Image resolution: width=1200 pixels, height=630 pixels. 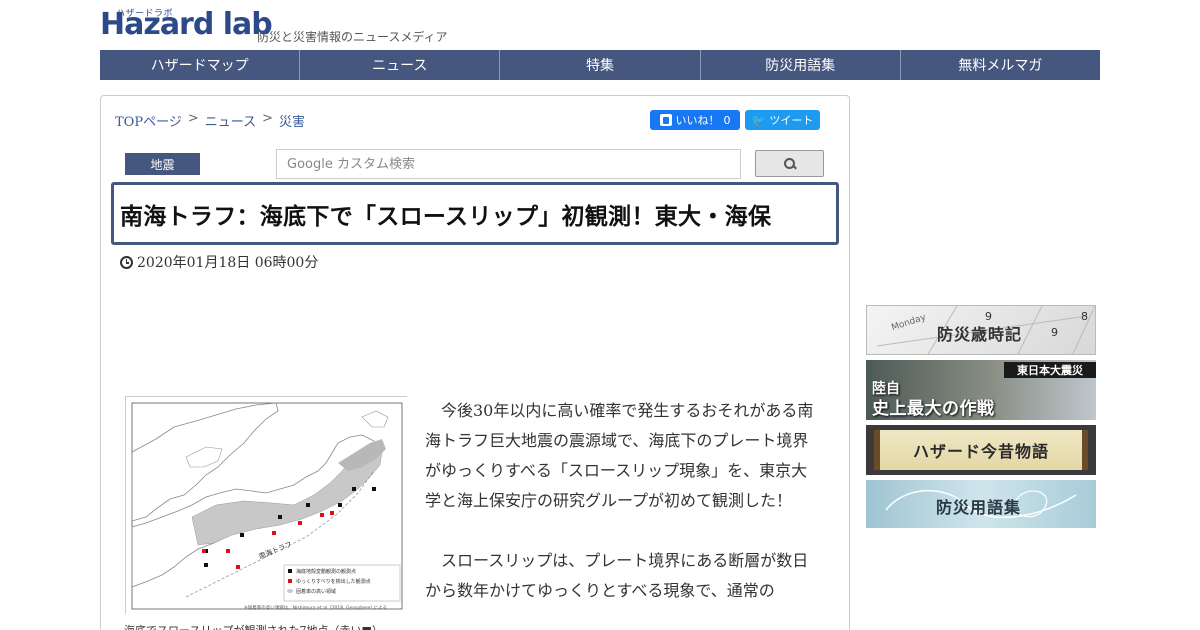 I want to click on main-nav: ハザードマップ ニュース 特集 防災用語集 無料メルマガ, so click(x=600, y=65).